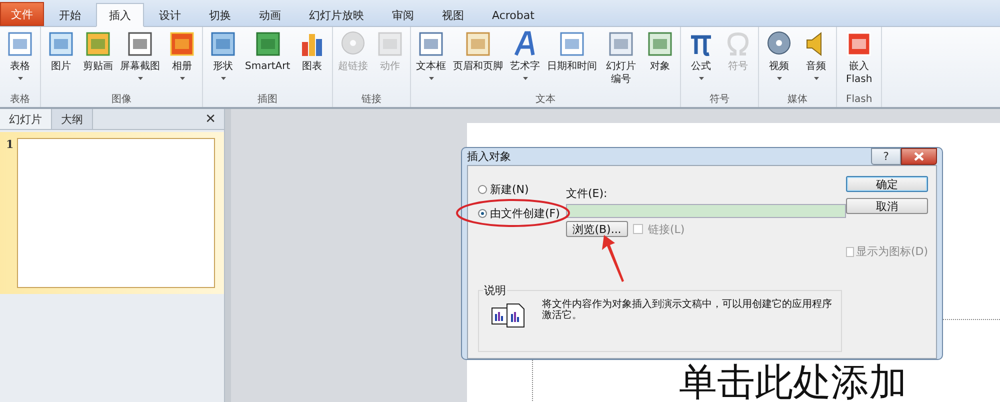 Image resolution: width=1000 pixels, height=402 pixels. I want to click on group-label: 媒体, so click(797, 100).